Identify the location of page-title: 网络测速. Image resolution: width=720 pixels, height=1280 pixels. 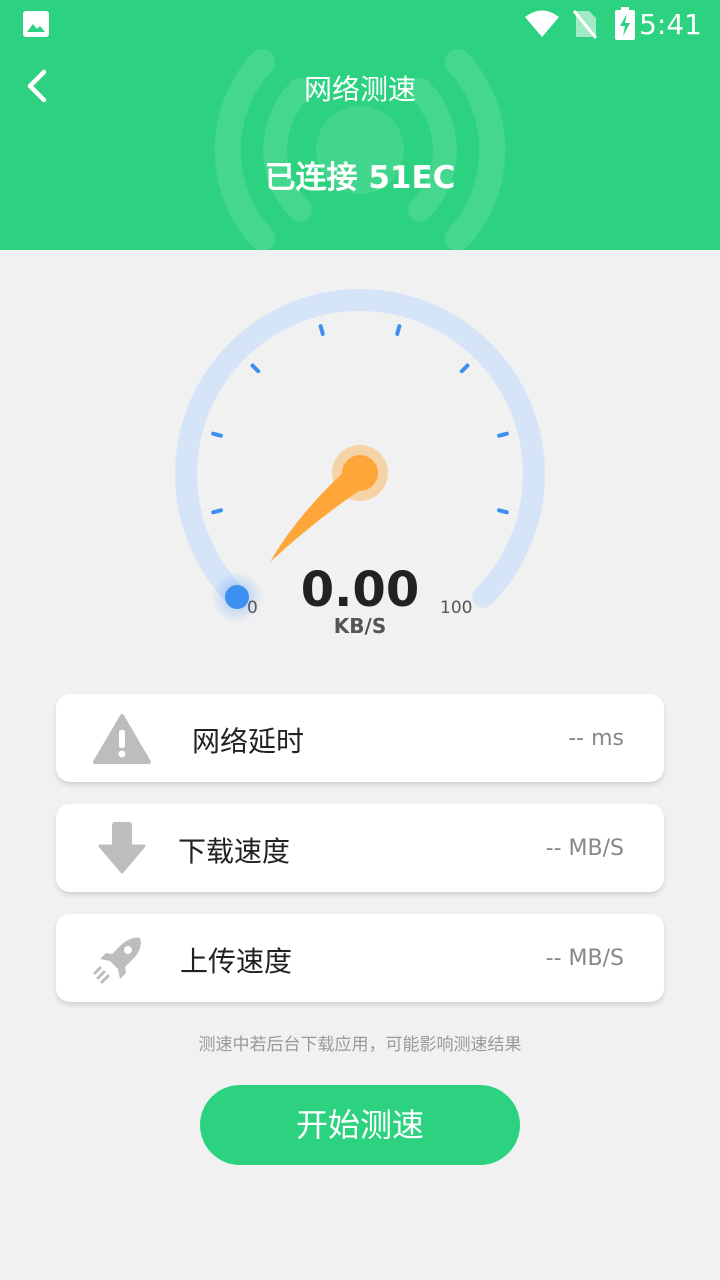
(359, 89).